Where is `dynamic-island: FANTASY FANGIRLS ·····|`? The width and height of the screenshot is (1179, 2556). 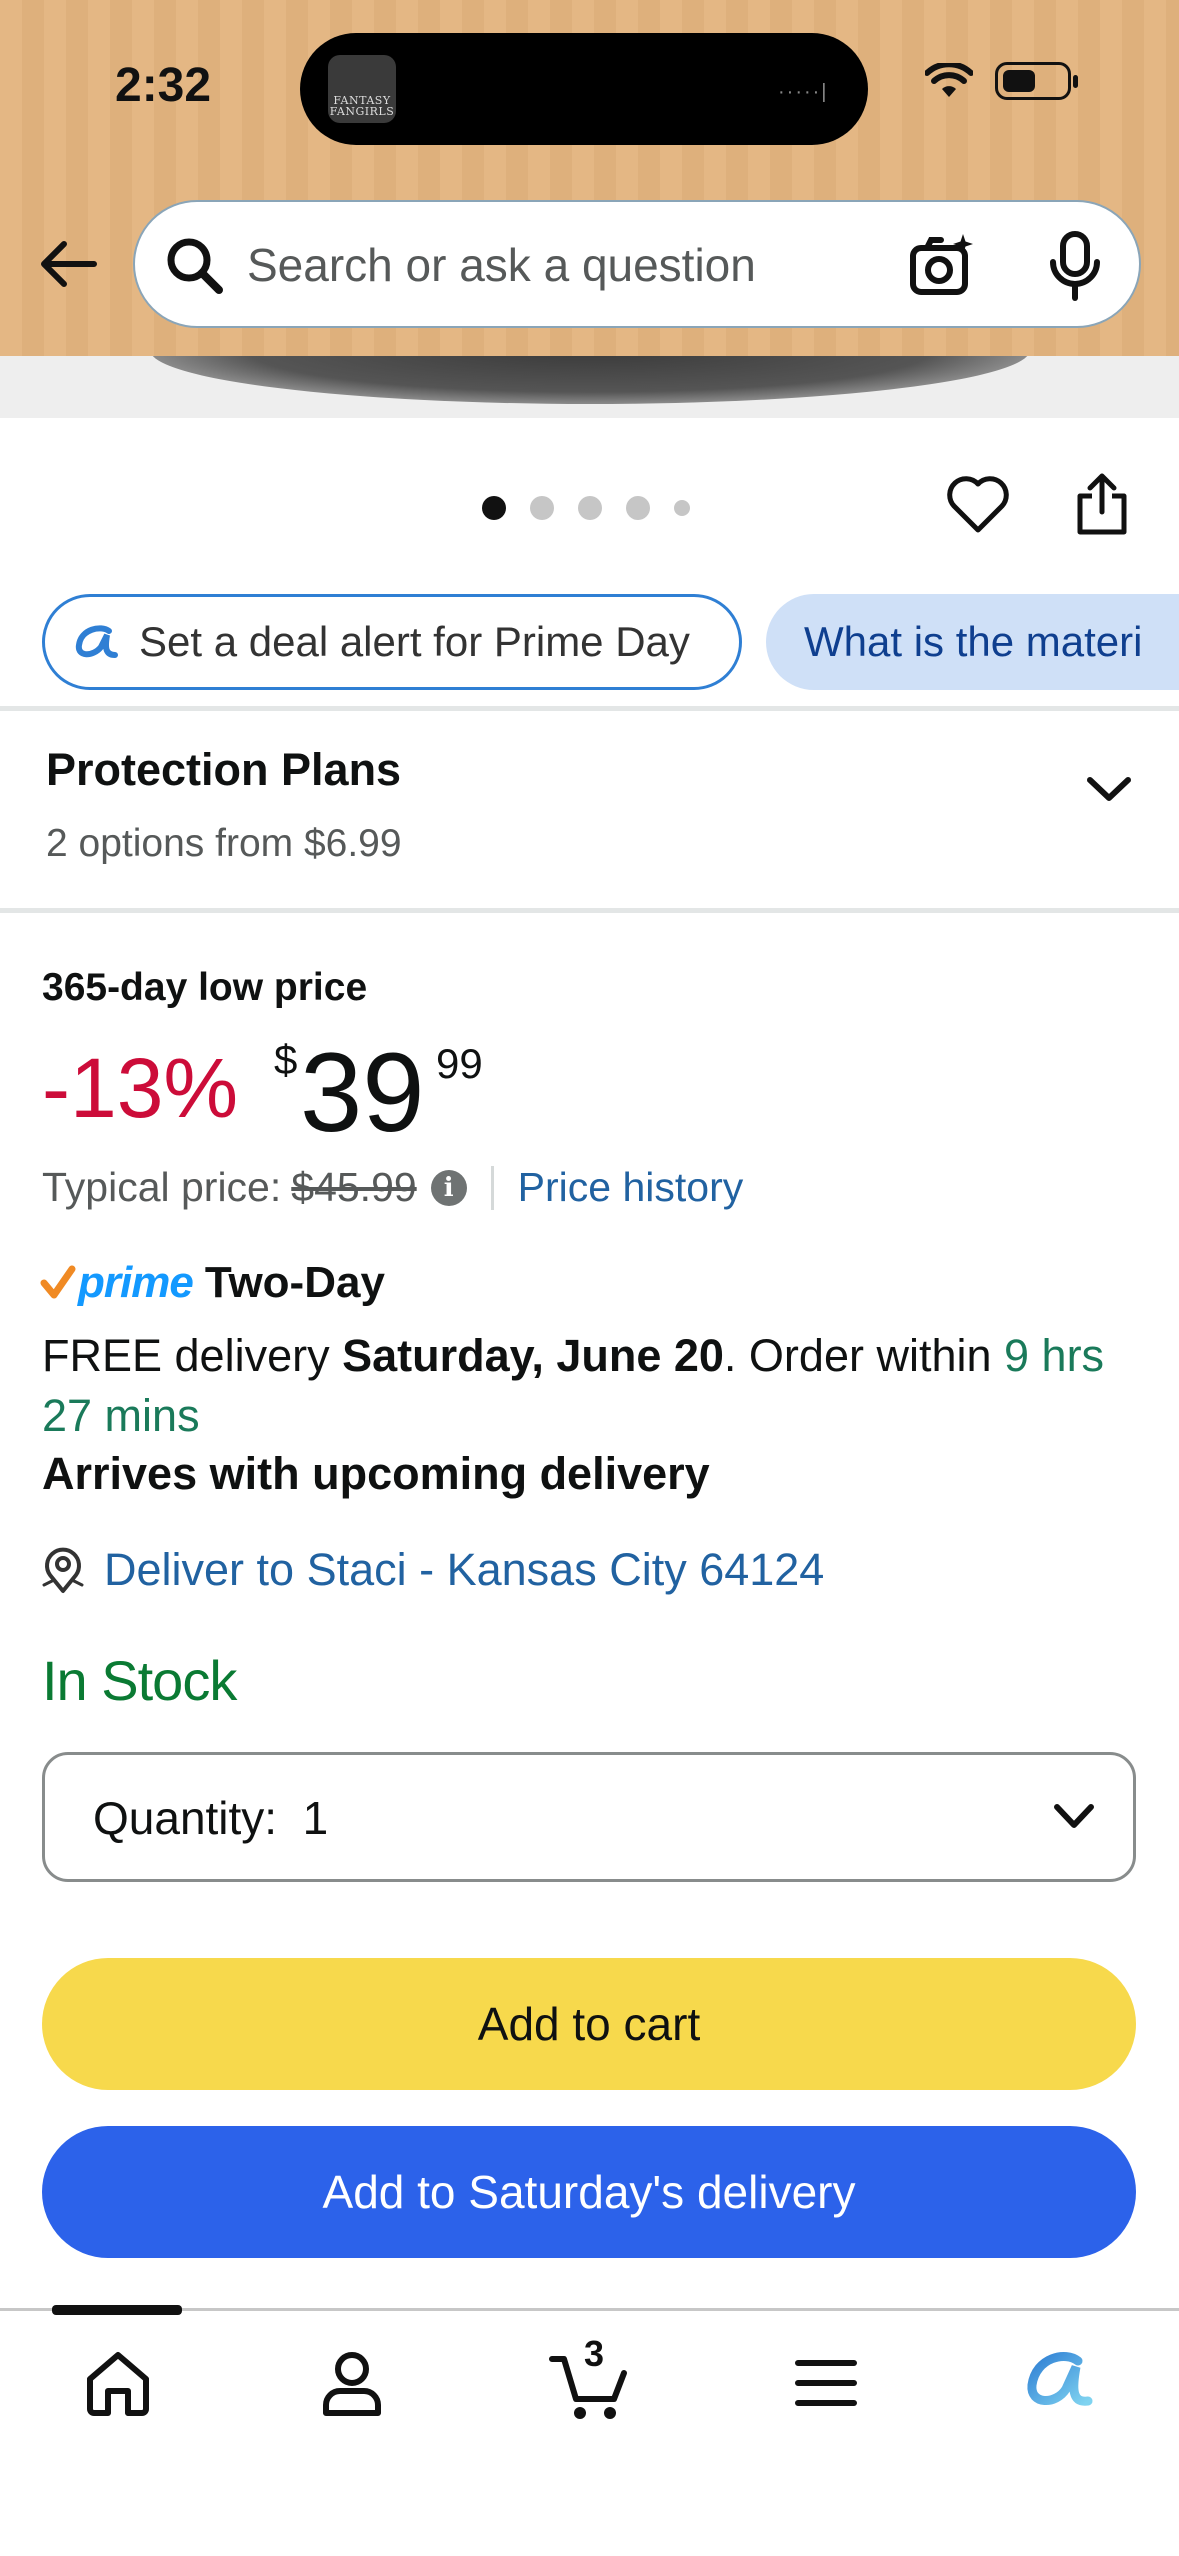
dynamic-island: FANTASY FANGIRLS ·····| is located at coordinates (584, 89).